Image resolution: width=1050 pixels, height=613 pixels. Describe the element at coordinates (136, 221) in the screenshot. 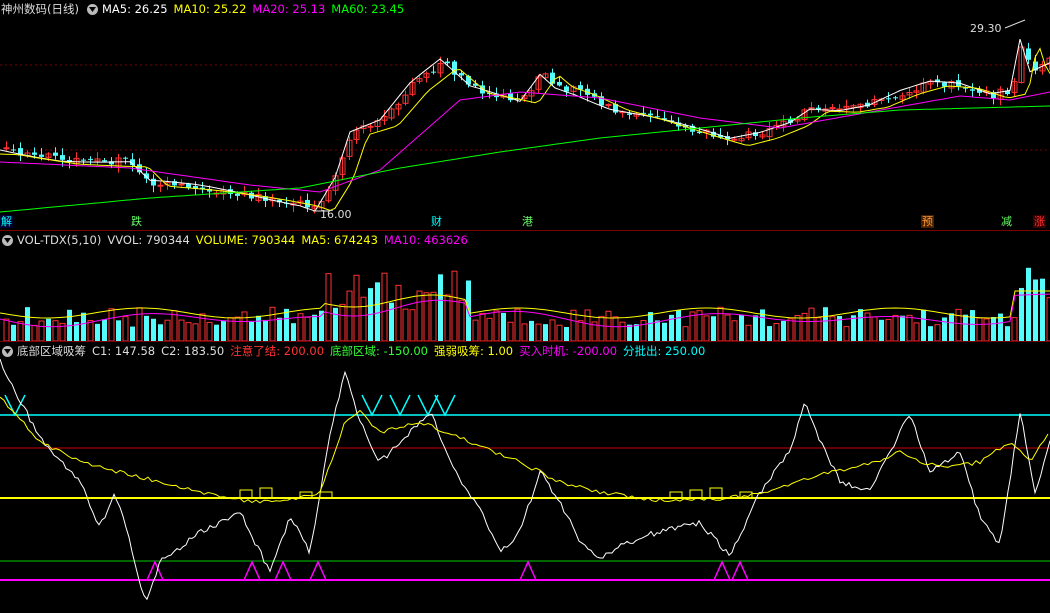

I see `event-marker: 跌` at that location.